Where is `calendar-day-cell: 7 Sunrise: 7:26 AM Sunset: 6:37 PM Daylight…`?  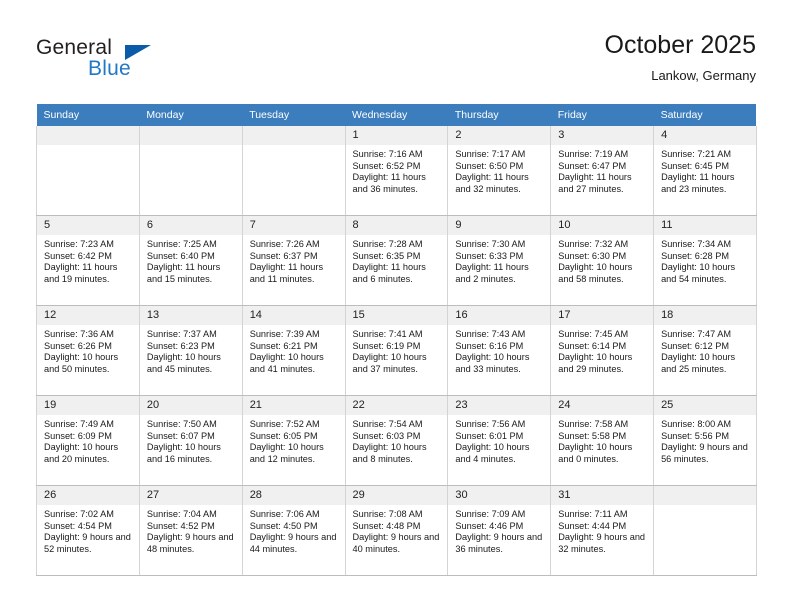 calendar-day-cell: 7 Sunrise: 7:26 AM Sunset: 6:37 PM Daylight… is located at coordinates (293, 260).